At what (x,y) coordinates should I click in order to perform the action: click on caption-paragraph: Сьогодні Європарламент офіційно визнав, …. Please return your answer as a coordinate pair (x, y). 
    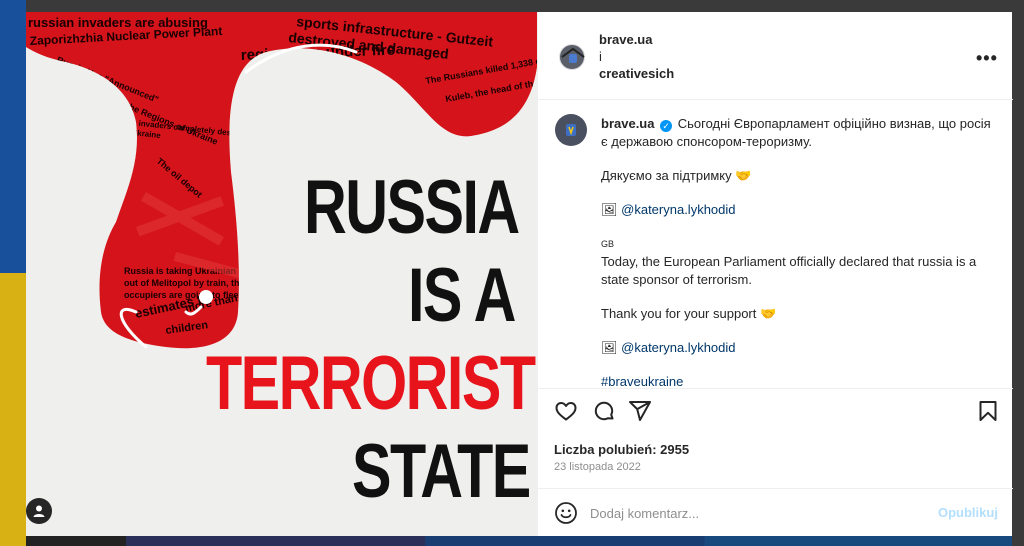
    Looking at the image, I should click on (796, 132).